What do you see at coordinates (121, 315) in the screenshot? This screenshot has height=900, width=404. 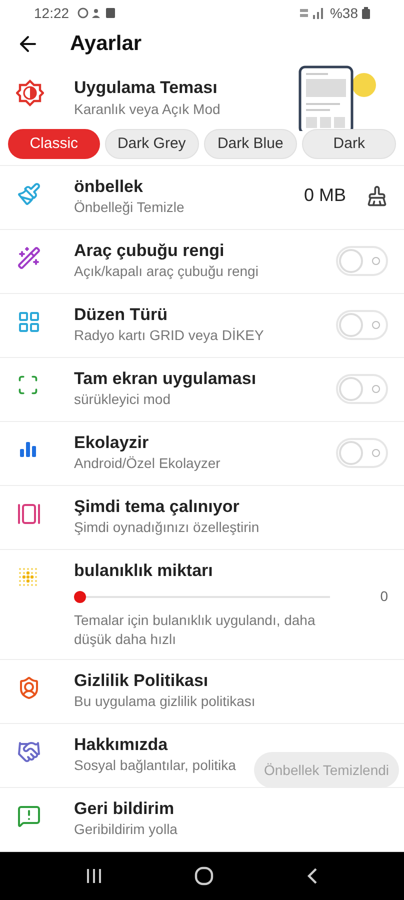 I see `setting-title: Düzen Türü` at bounding box center [121, 315].